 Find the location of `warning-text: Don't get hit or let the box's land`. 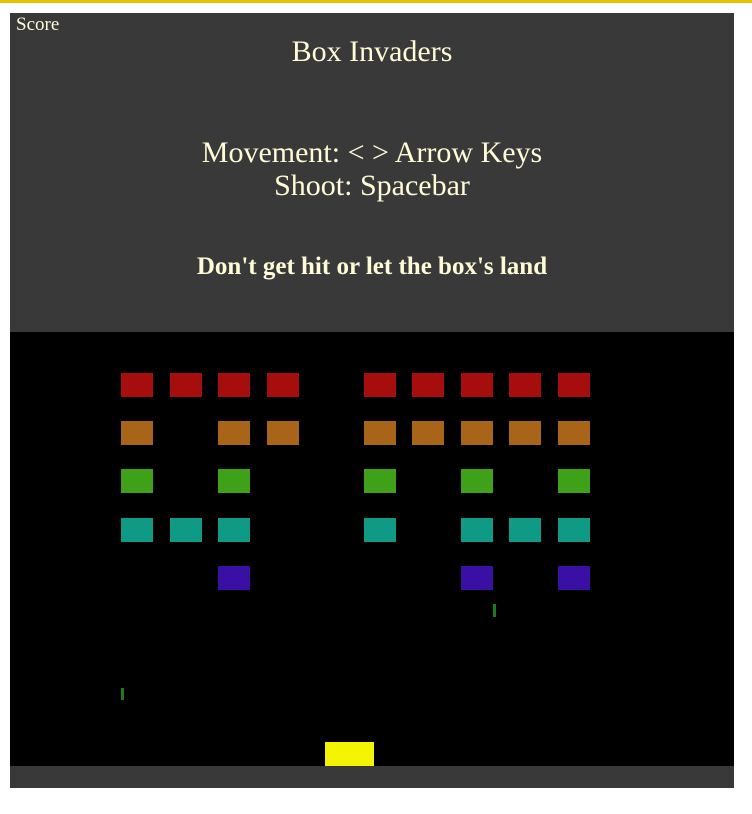

warning-text: Don't get hit or let the box's land is located at coordinates (372, 266).